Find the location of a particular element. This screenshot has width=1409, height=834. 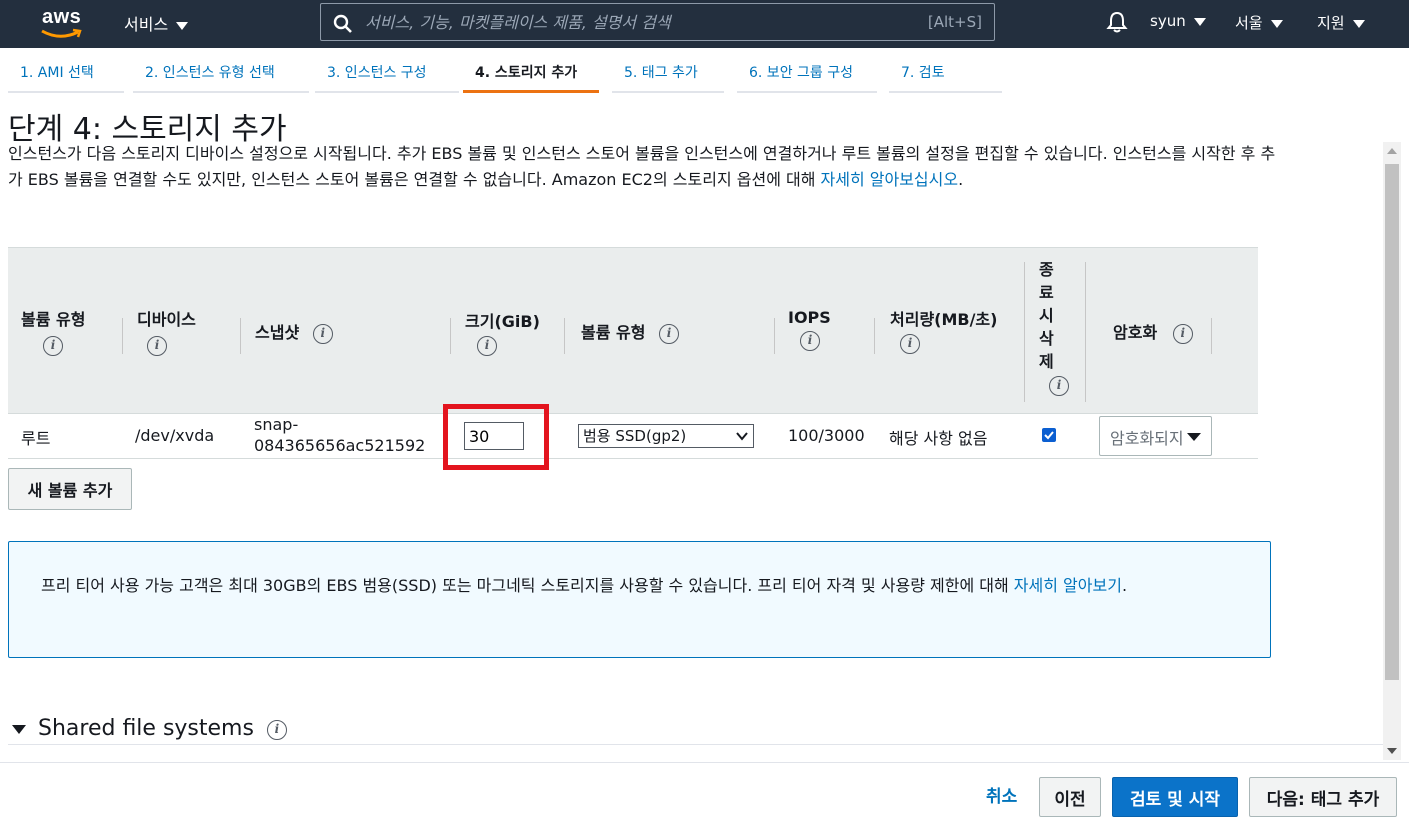

step-label: 4. 스토리지 추가 is located at coordinates (526, 73).